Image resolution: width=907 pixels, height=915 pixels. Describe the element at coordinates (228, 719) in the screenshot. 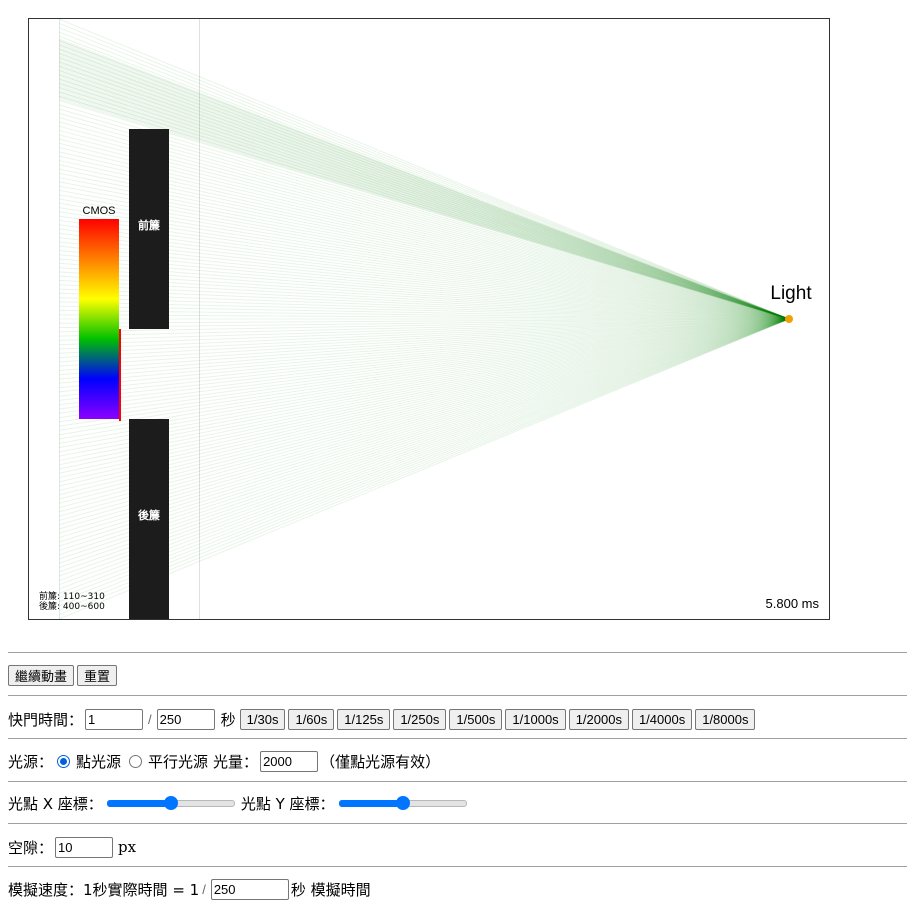

I see `shutter-unit: 秒` at that location.